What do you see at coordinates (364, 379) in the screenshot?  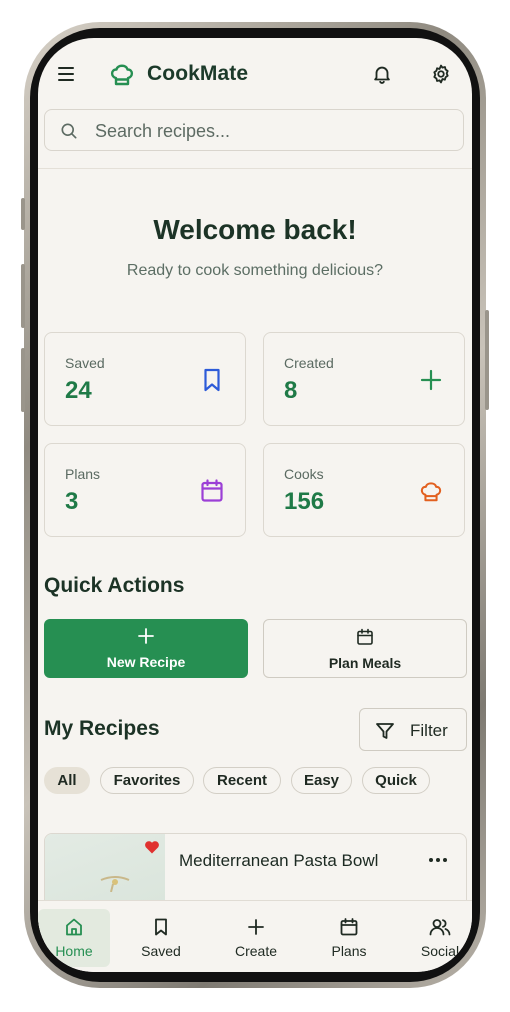 I see `stat-card-created: Created 8` at bounding box center [364, 379].